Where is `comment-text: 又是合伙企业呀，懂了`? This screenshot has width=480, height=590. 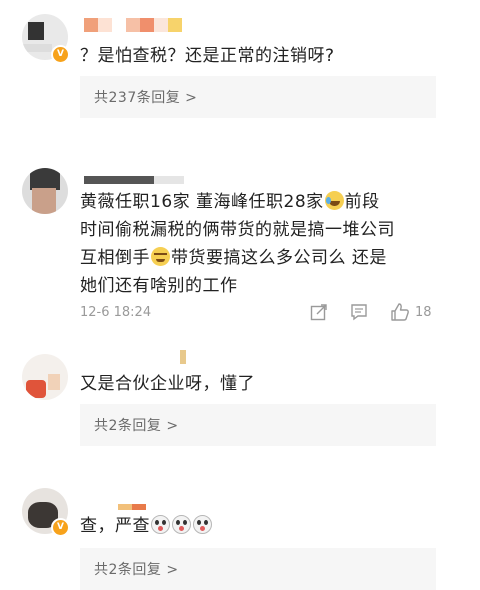 comment-text: 又是合伙企业呀，懂了 is located at coordinates (167, 384).